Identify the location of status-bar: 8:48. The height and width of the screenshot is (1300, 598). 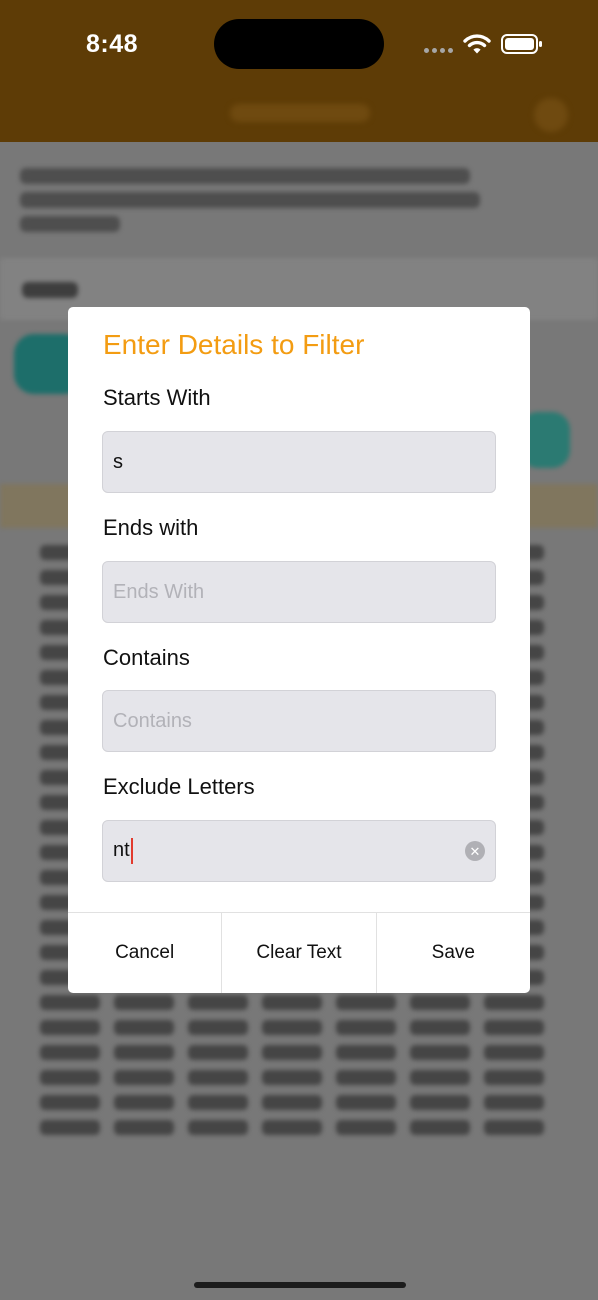
(299, 45).